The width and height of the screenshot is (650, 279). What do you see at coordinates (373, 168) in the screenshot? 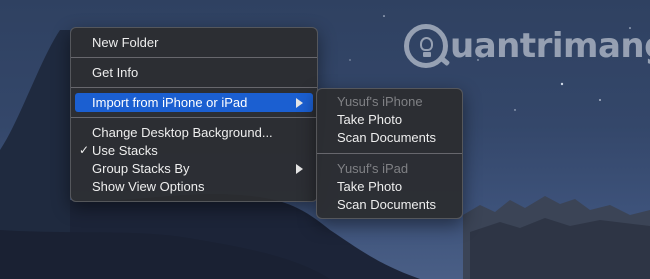
I see `device-name: Yusuf's iPad` at bounding box center [373, 168].